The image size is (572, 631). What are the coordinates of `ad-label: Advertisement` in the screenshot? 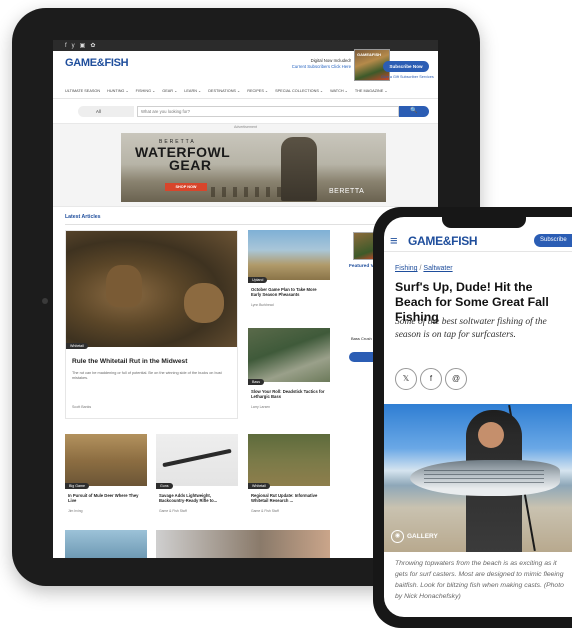 It's located at (245, 127).